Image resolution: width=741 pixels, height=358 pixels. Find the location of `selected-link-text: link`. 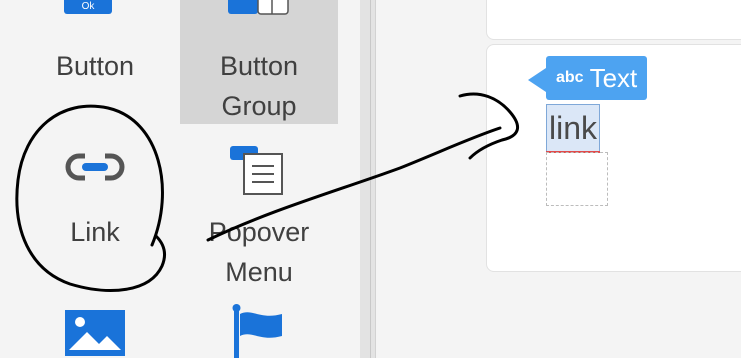

selected-link-text: link is located at coordinates (573, 128).